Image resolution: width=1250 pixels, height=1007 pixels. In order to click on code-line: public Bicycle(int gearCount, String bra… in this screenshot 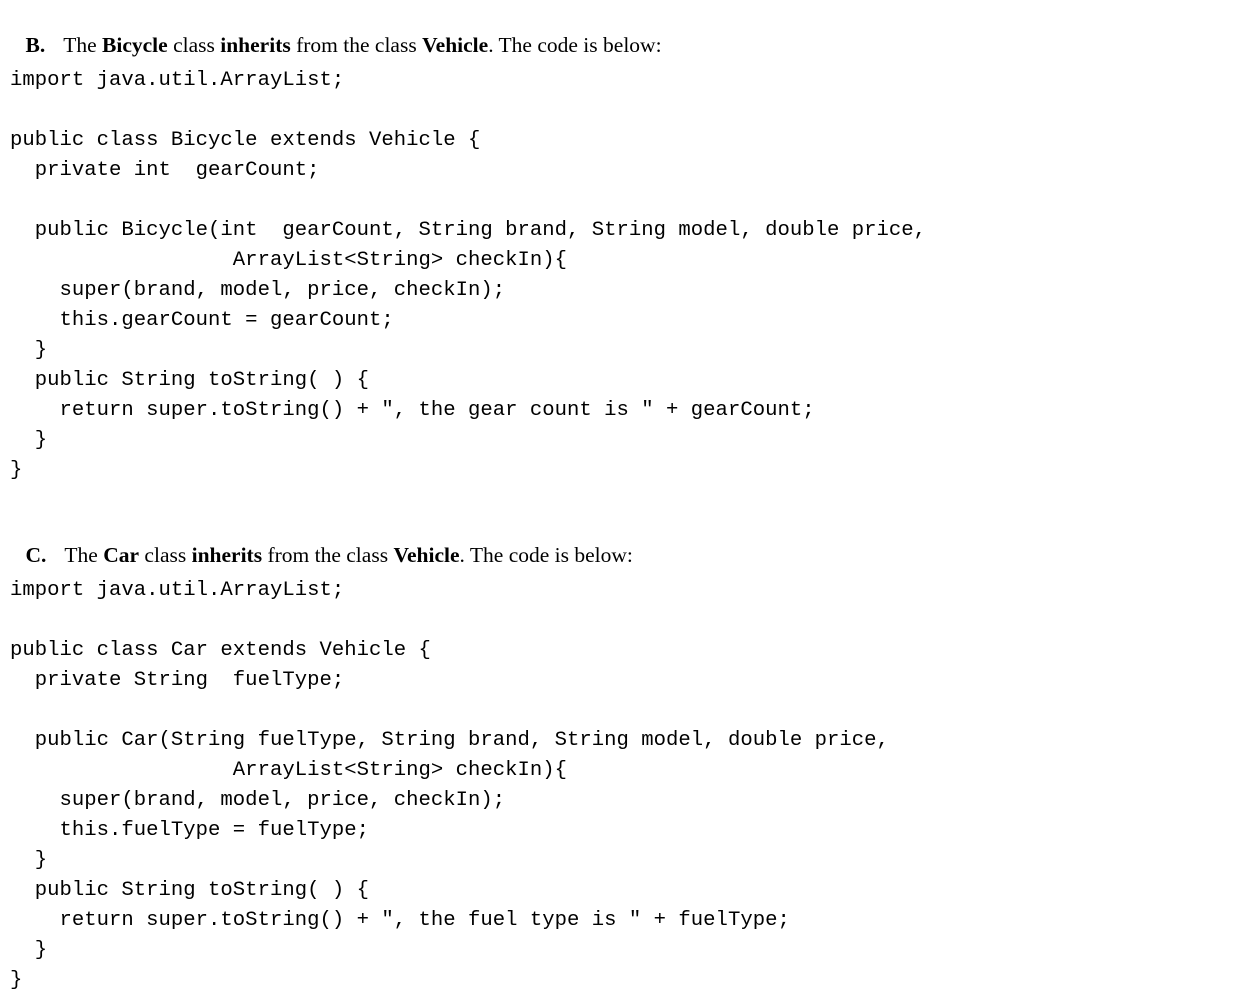, I will do `click(468, 230)`.